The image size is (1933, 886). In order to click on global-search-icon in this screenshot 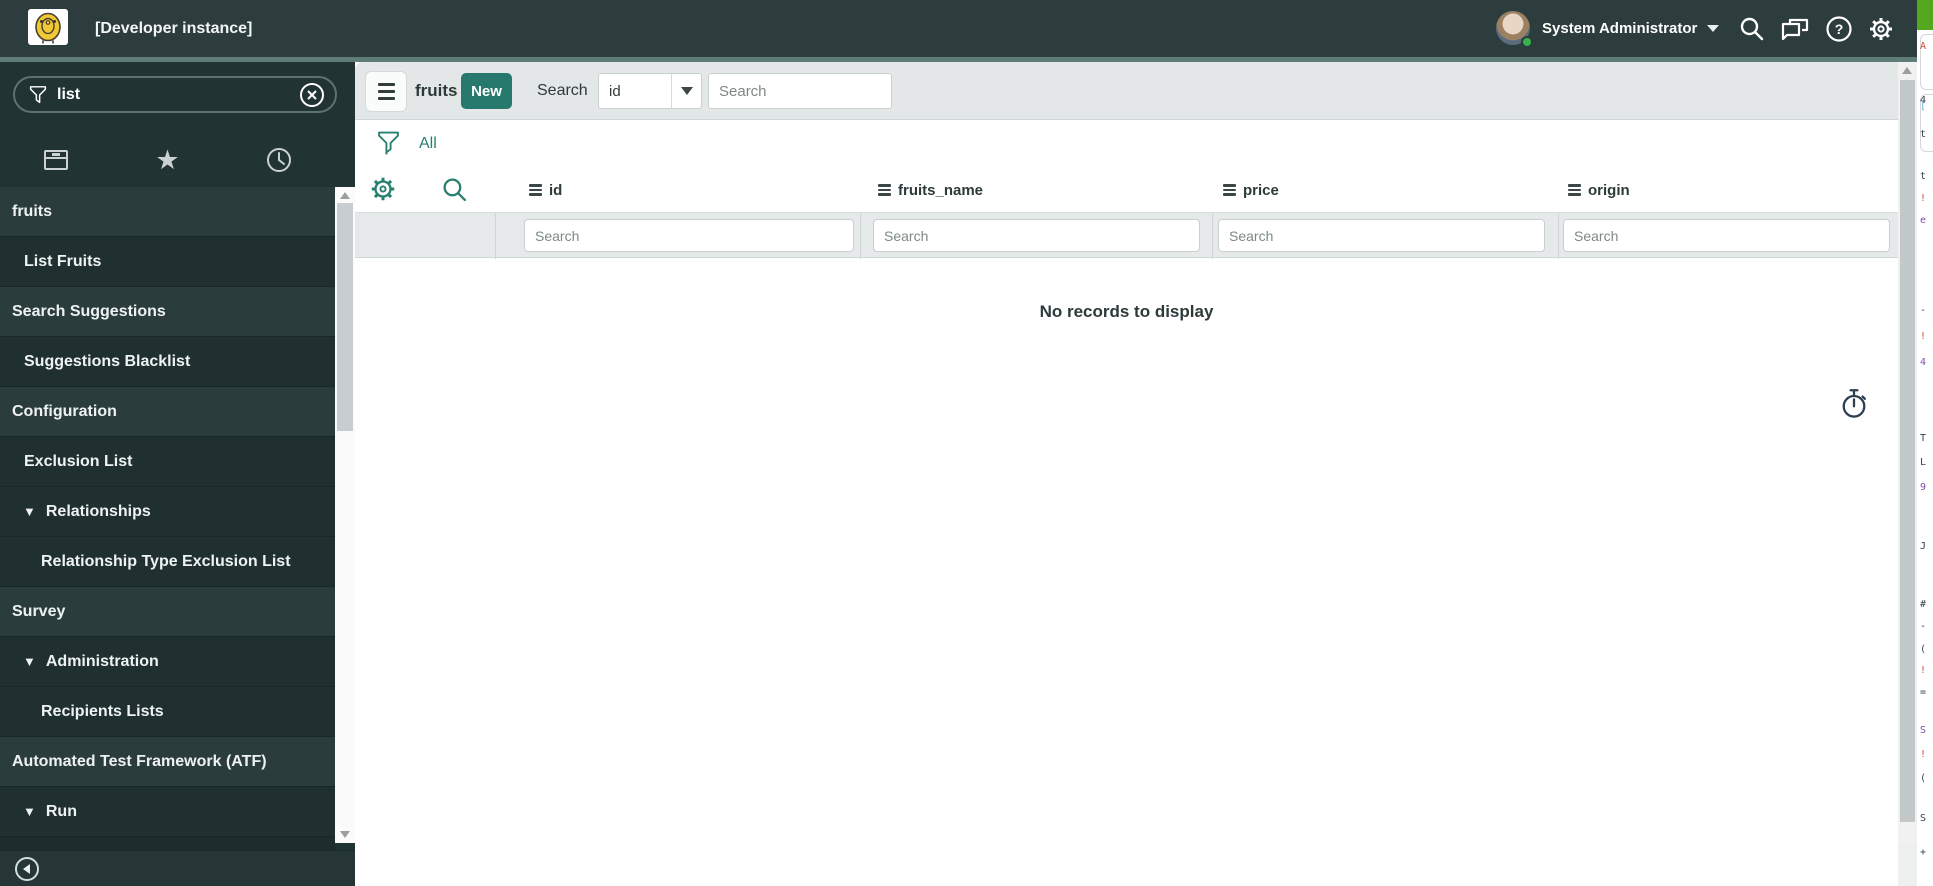, I will do `click(1752, 29)`.